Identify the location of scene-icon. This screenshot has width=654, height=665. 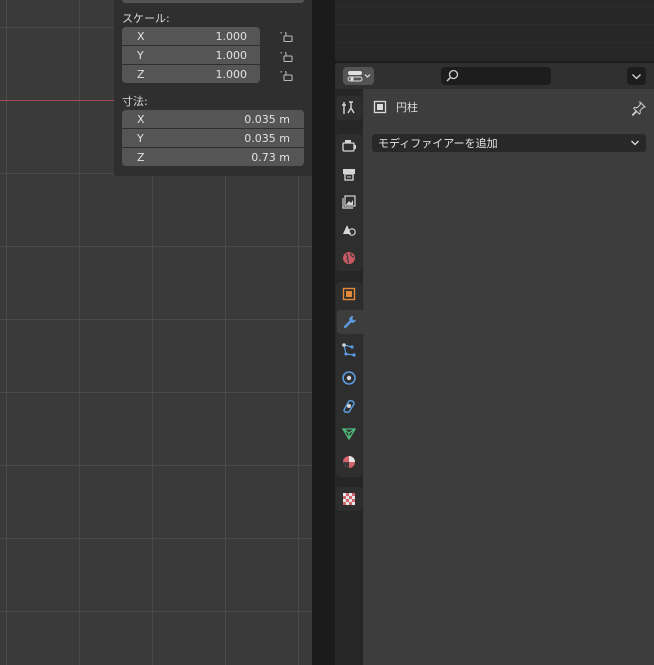
(349, 230).